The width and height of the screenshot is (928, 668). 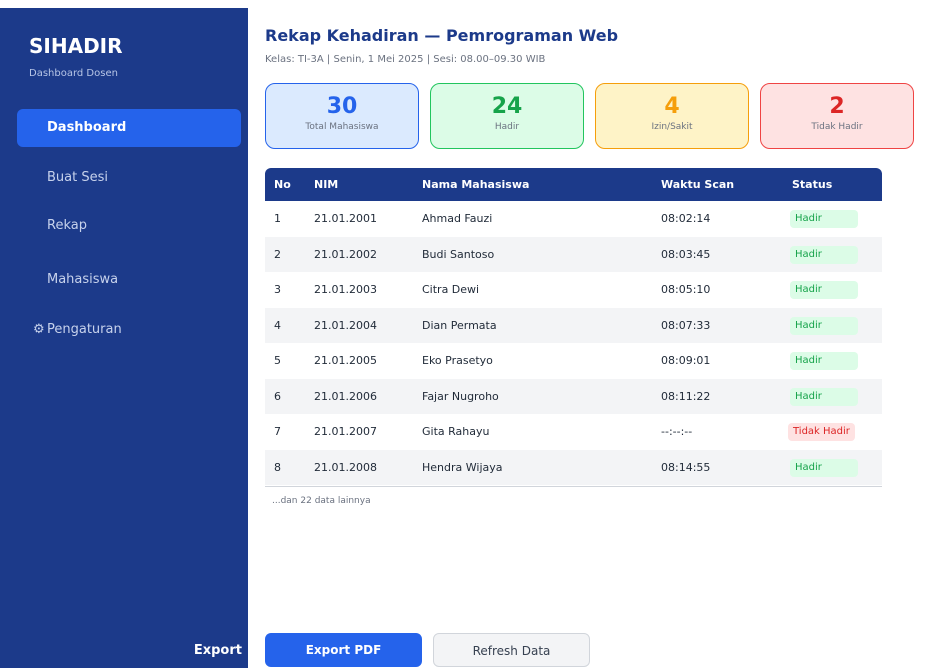 What do you see at coordinates (456, 431) in the screenshot?
I see `cell-name: Gita Rahayu` at bounding box center [456, 431].